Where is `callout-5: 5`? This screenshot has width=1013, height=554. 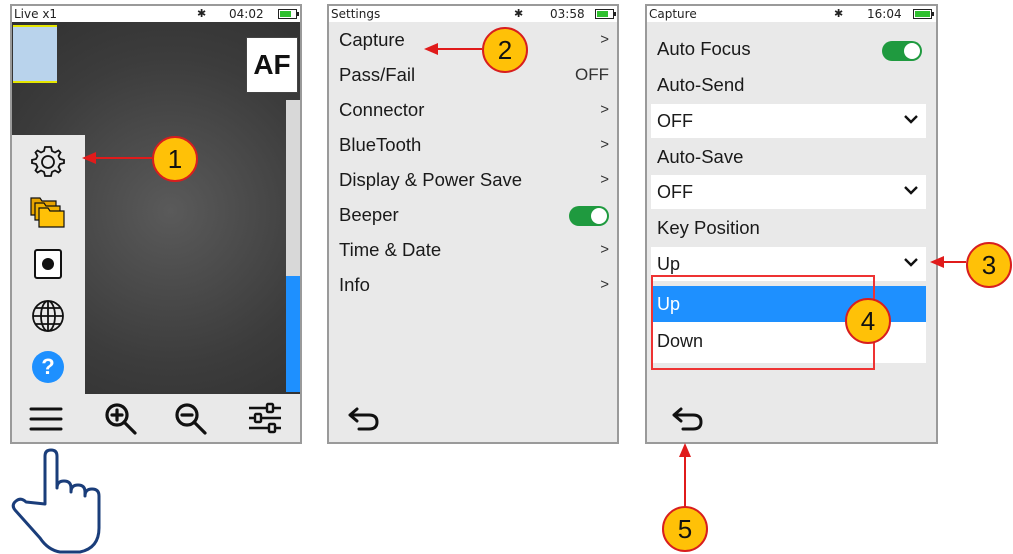
callout-5: 5 is located at coordinates (685, 529).